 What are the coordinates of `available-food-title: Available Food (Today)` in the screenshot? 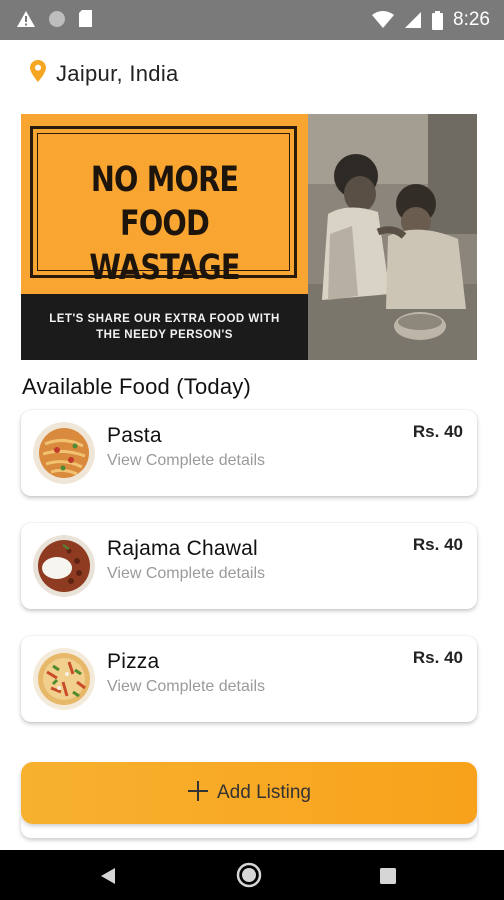 It's located at (137, 386).